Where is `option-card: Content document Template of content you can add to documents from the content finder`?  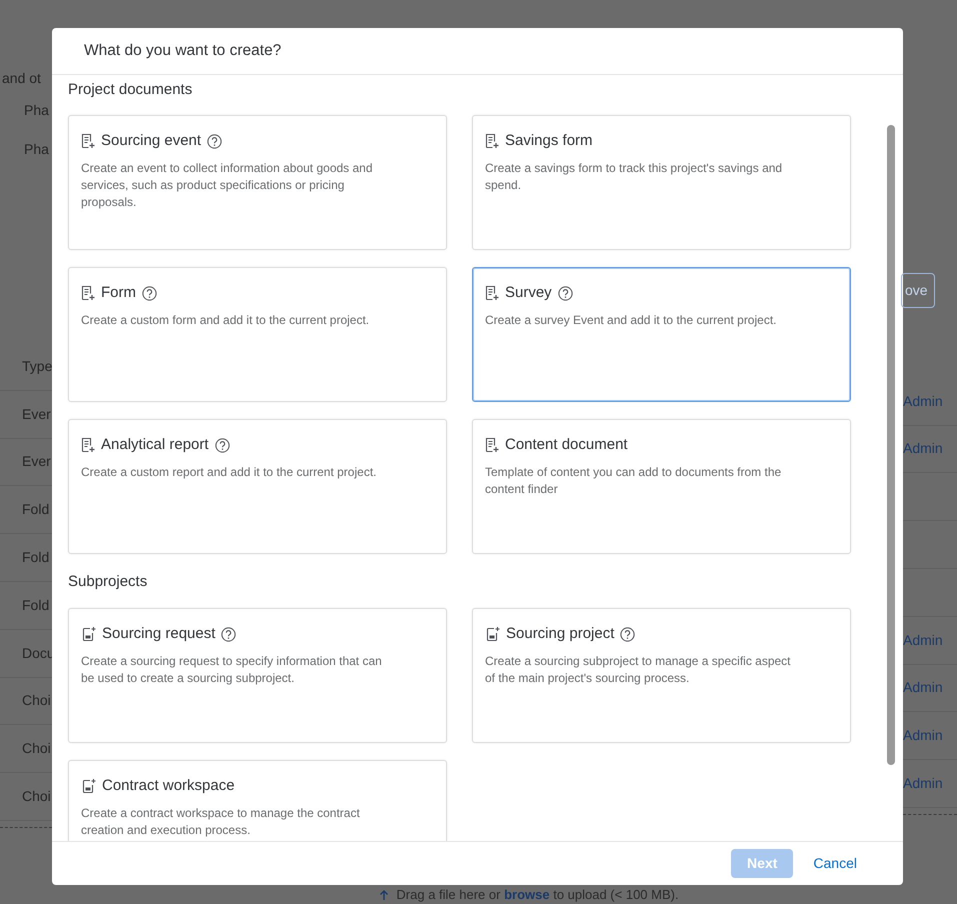 option-card: Content document Template of content you can add to documents from the content finder is located at coordinates (661, 486).